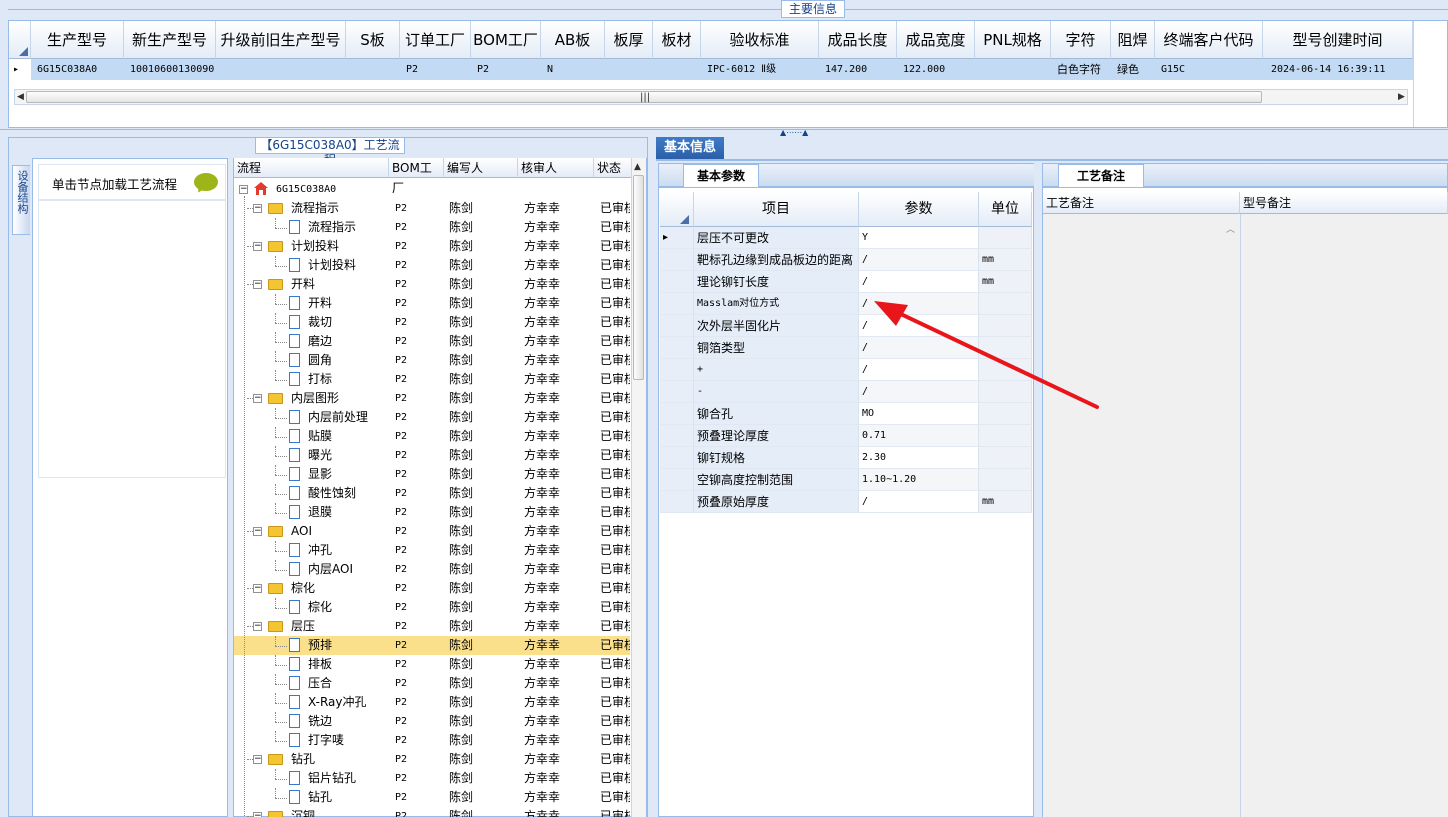 This screenshot has width=1448, height=817. I want to click on col-header-1: 新生产型号, so click(170, 40).